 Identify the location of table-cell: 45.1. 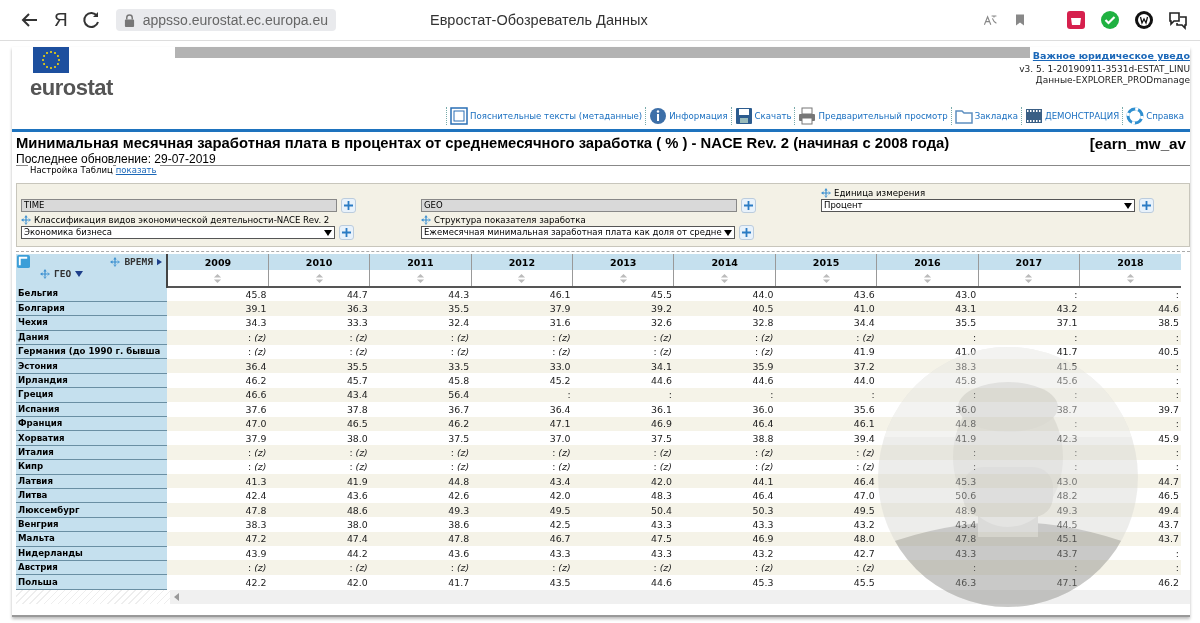
(1067, 539).